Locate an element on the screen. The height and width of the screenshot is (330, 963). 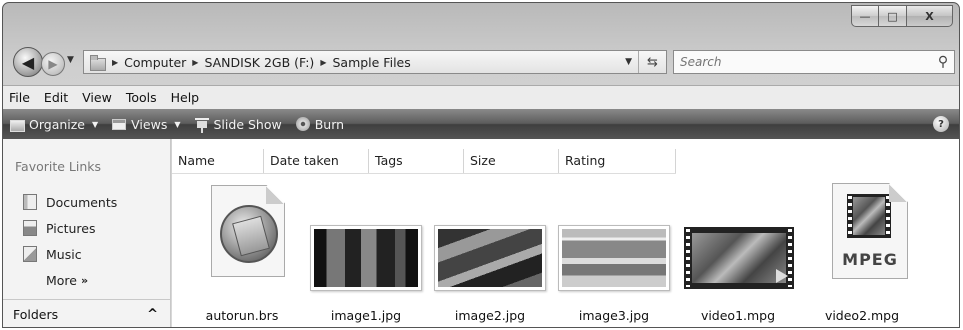
more-label: More is located at coordinates (61, 280).